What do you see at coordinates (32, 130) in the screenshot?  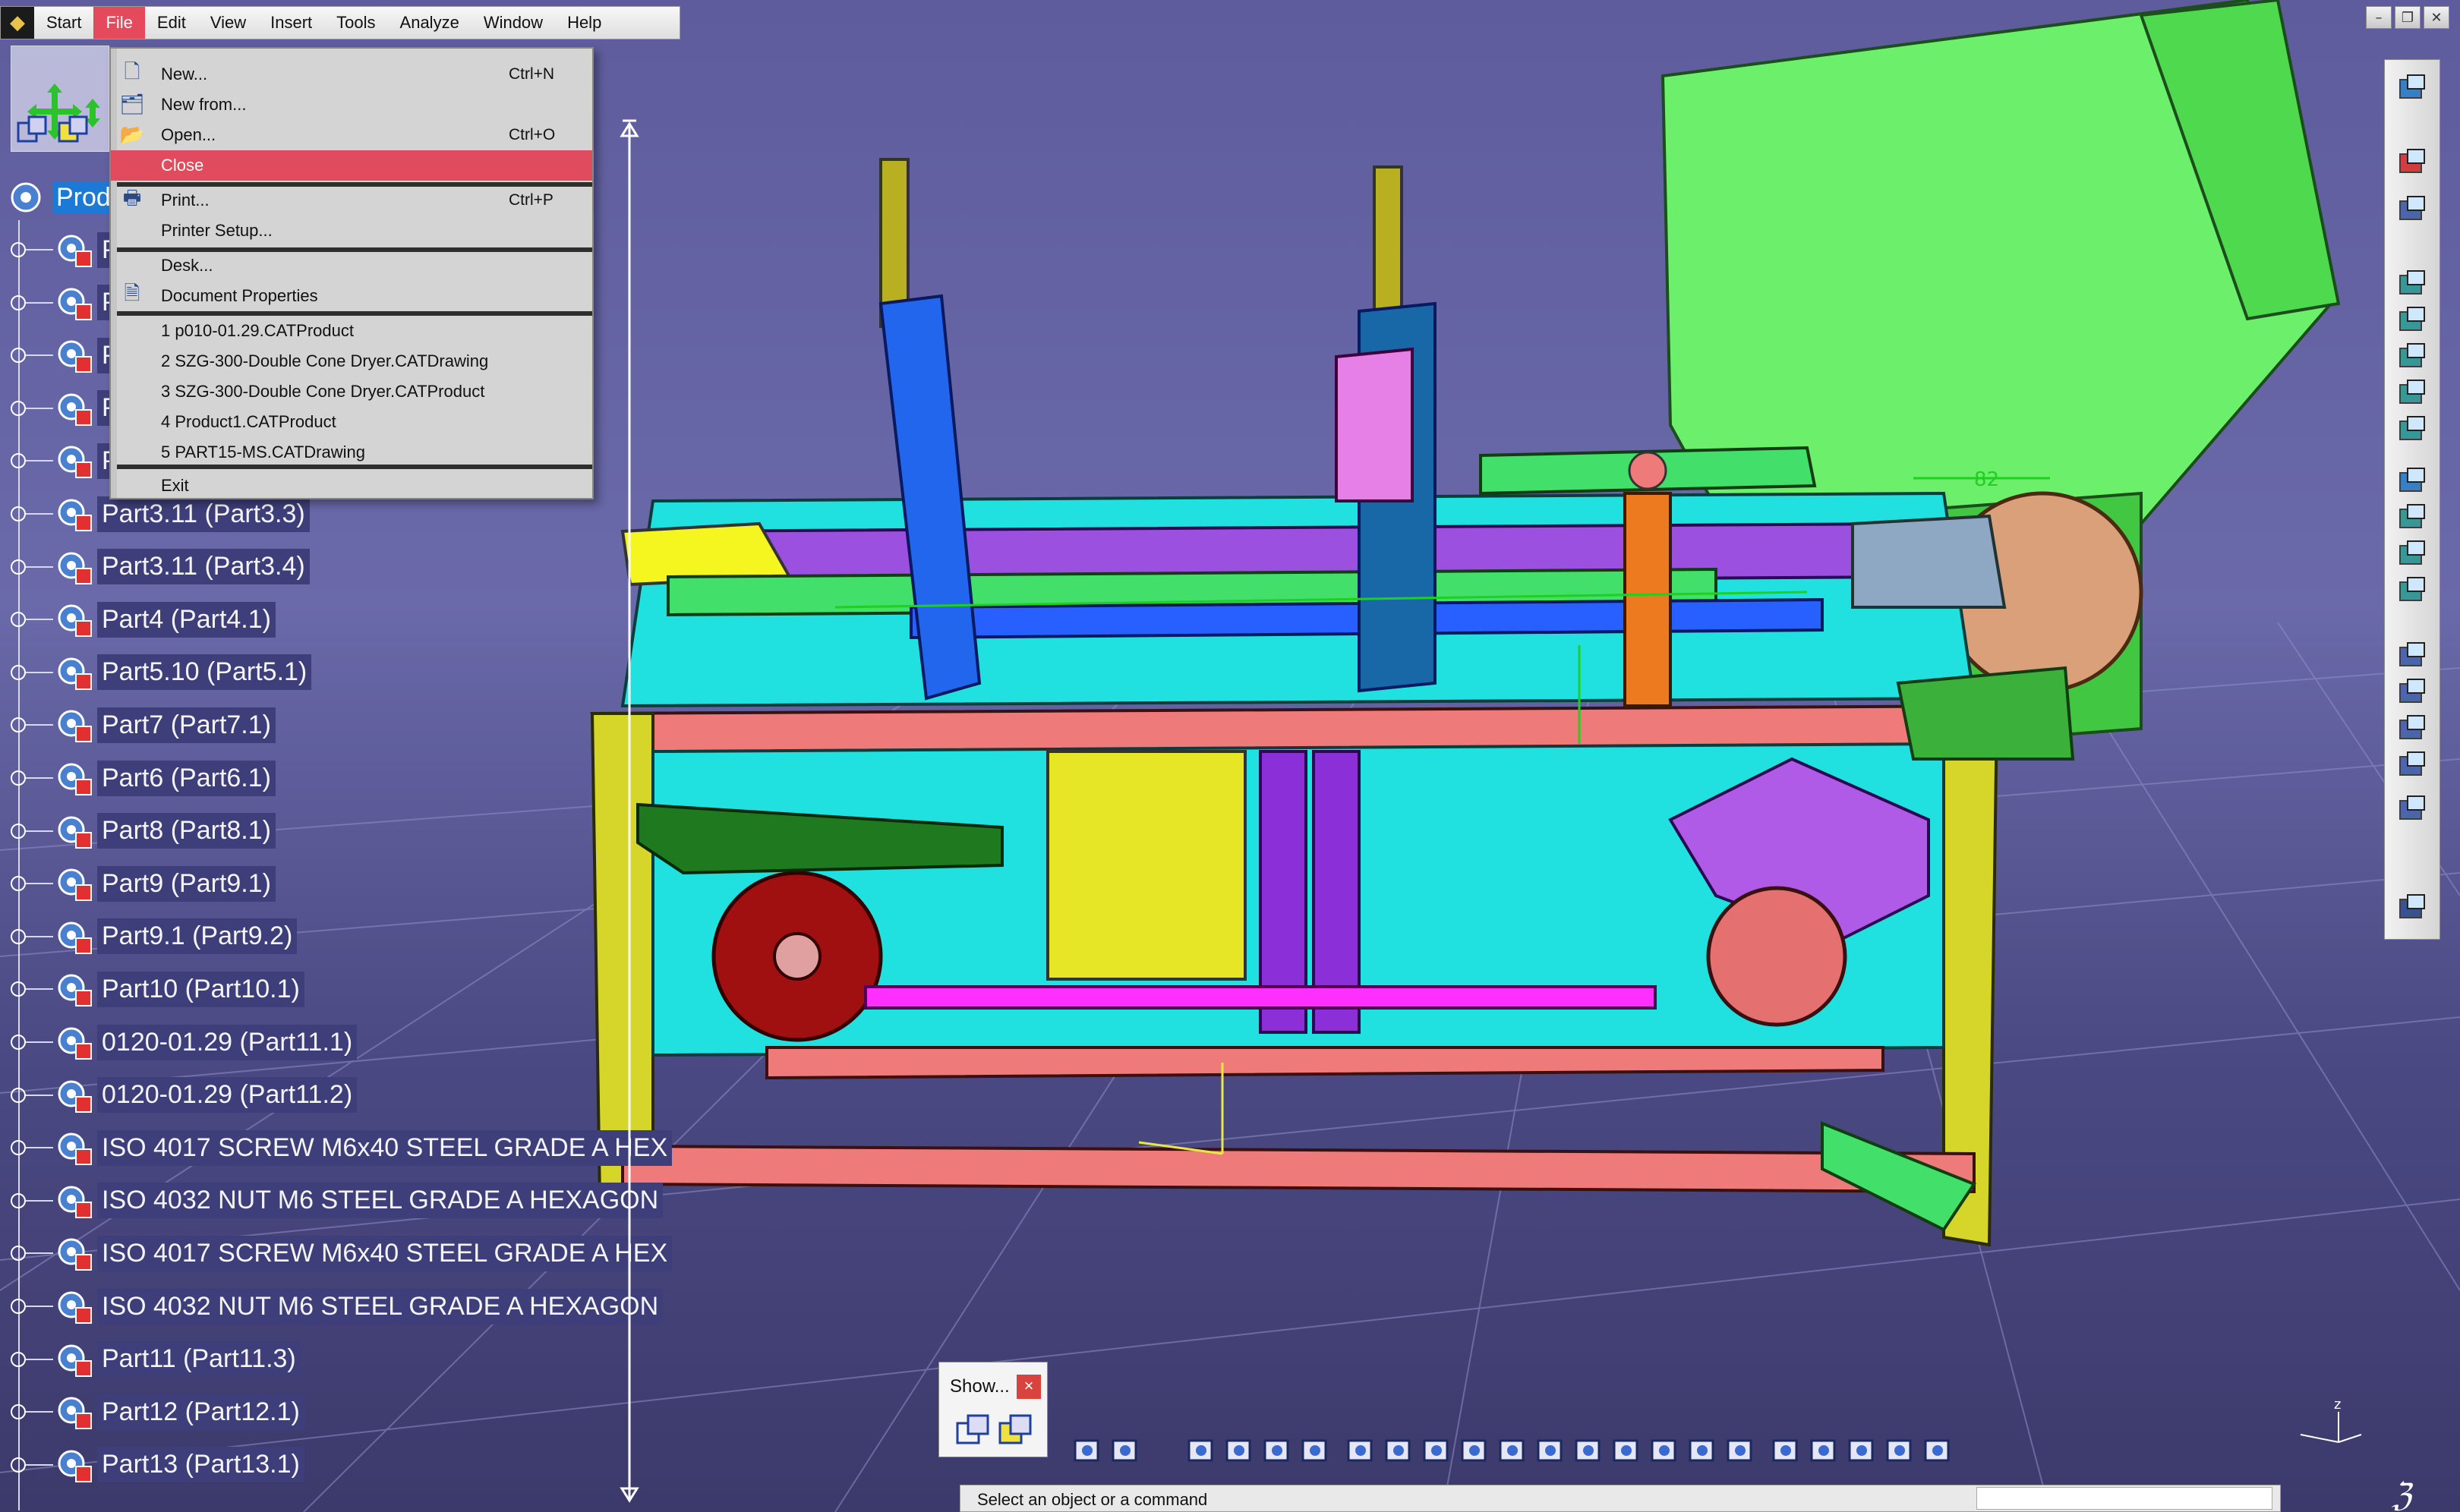 I see `link-parts-icon` at bounding box center [32, 130].